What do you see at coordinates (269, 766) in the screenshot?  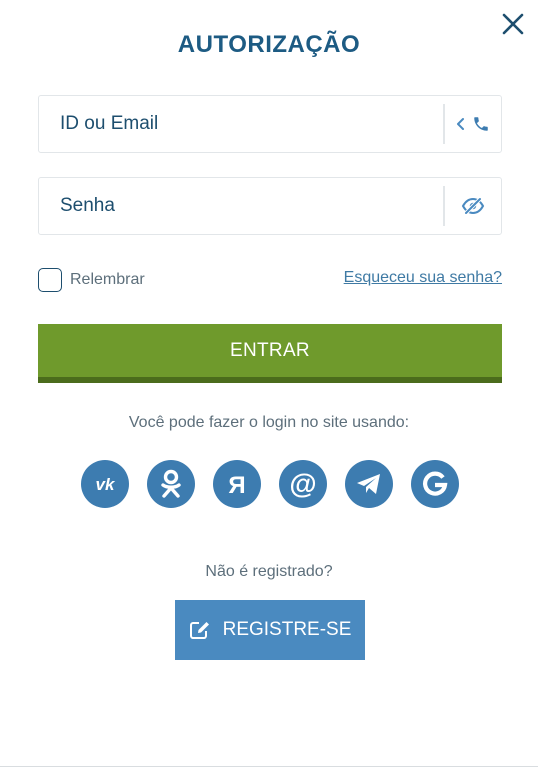 I see `divider` at bounding box center [269, 766].